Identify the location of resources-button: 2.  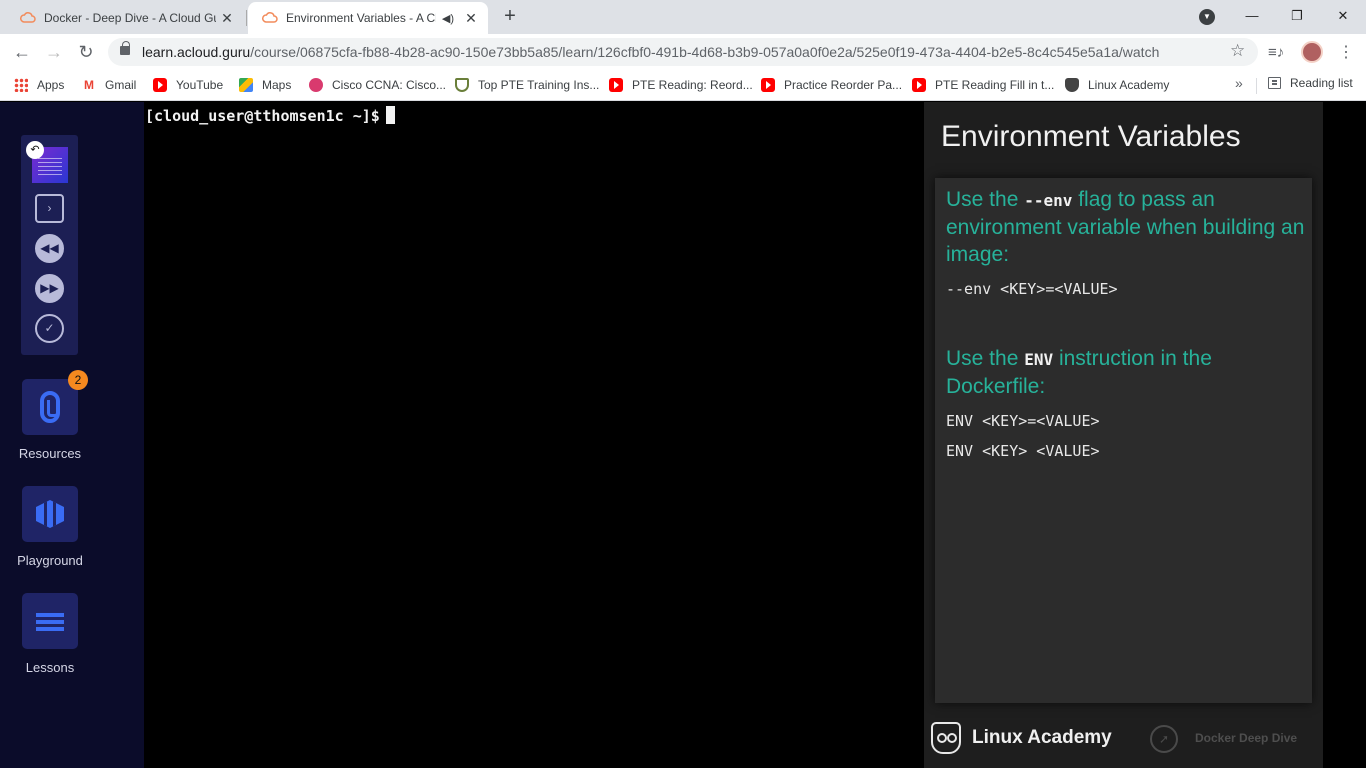
(55, 402).